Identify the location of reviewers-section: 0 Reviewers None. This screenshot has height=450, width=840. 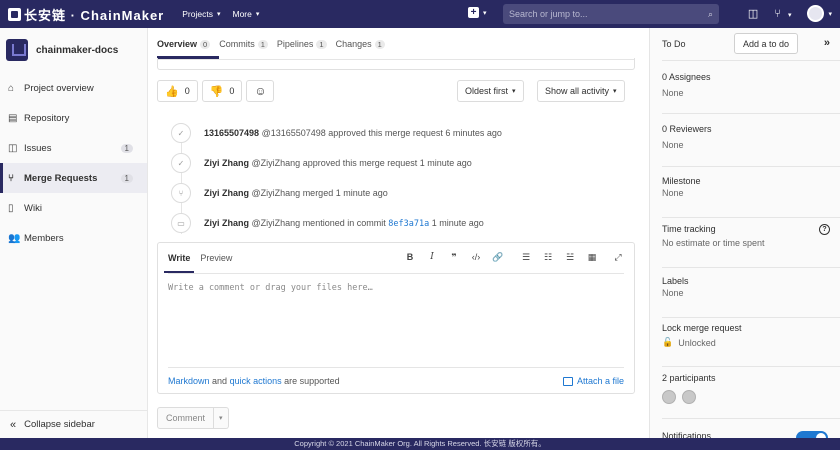
(751, 145).